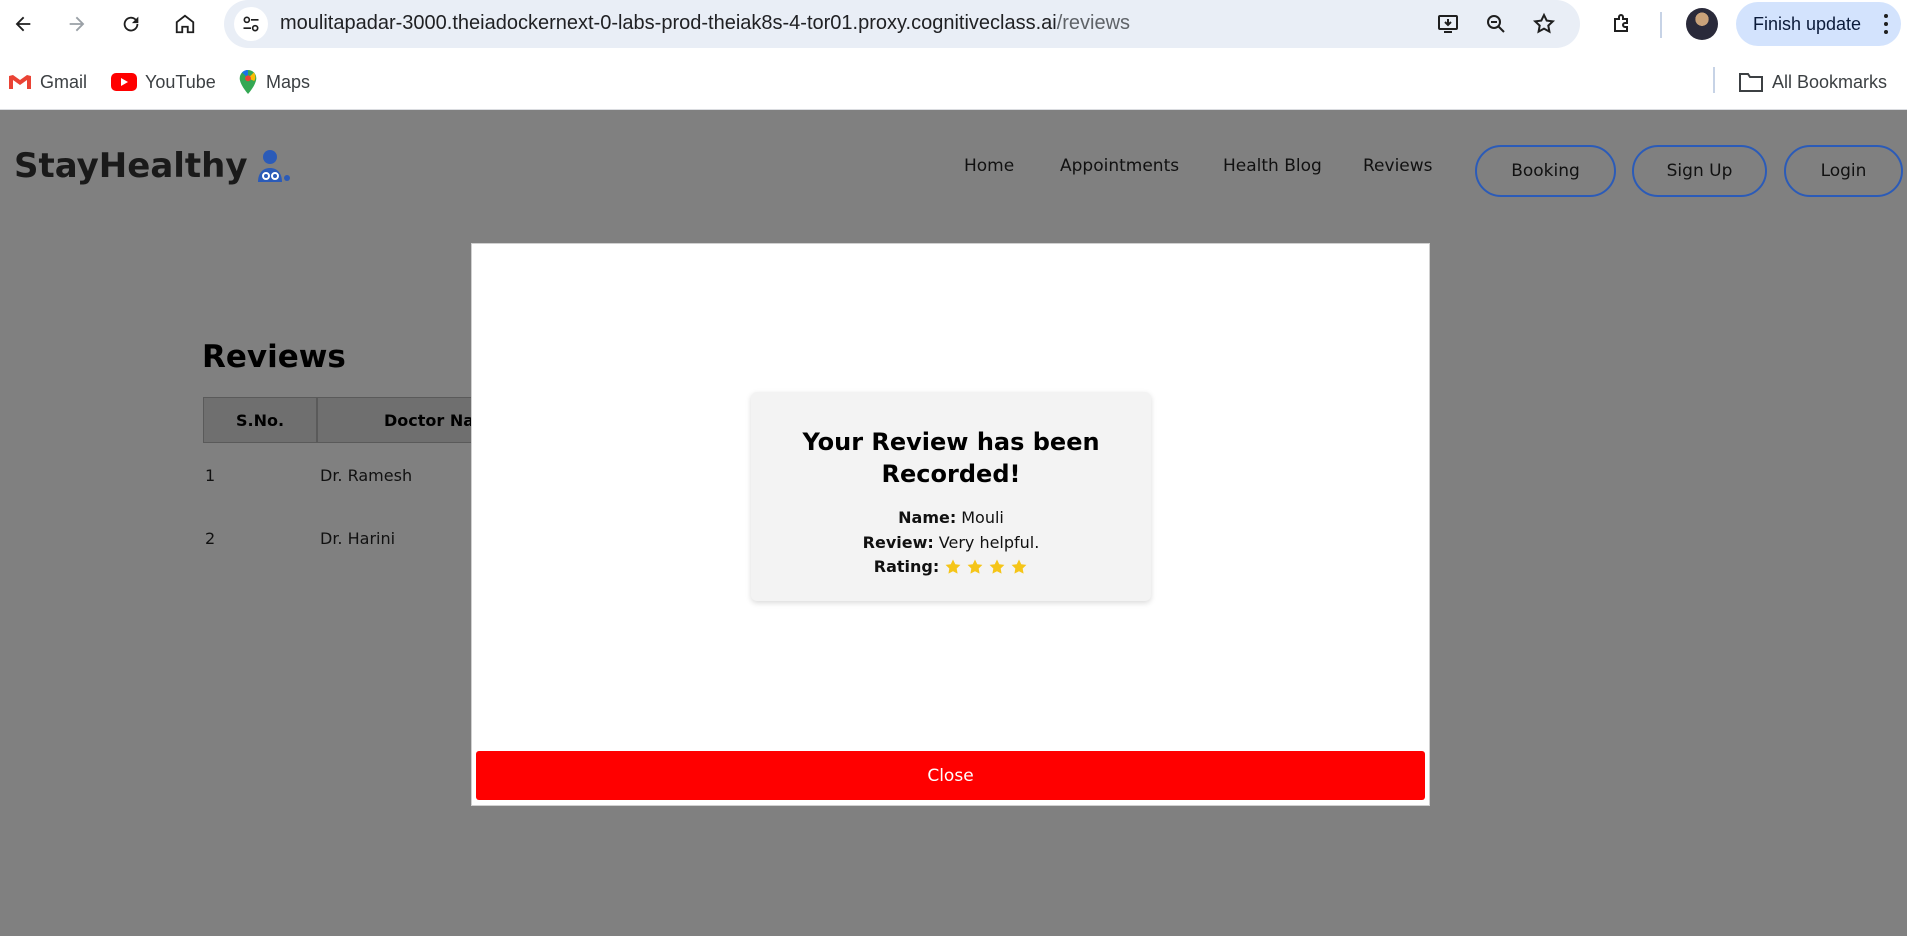  I want to click on rating-label: Rating:, so click(906, 566).